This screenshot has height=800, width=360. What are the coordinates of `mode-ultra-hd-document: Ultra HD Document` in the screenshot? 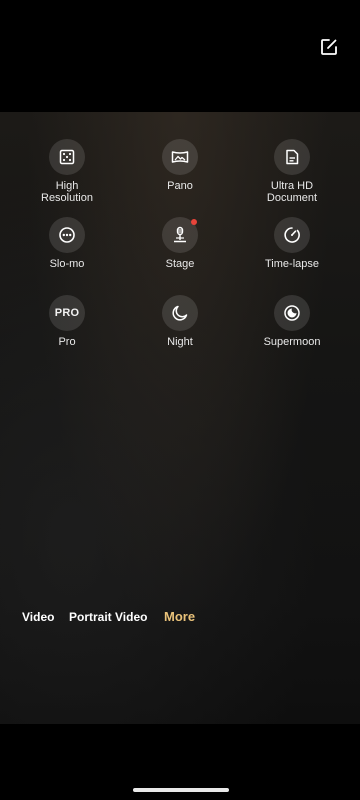 It's located at (292, 171).